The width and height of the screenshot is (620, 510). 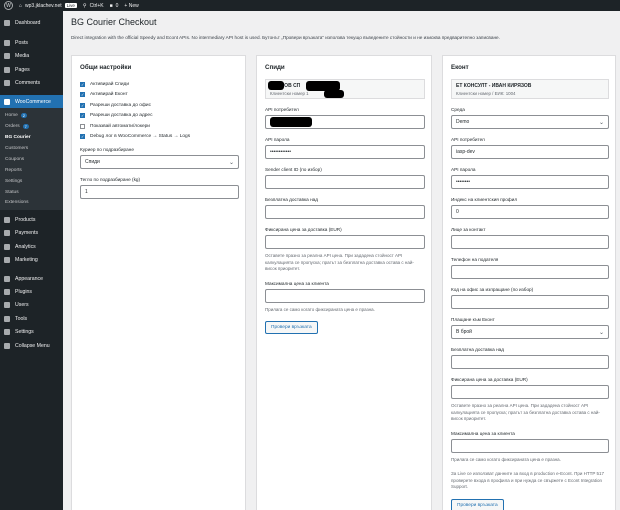 I want to click on submenu-coupons: Coupons, so click(x=31, y=159).